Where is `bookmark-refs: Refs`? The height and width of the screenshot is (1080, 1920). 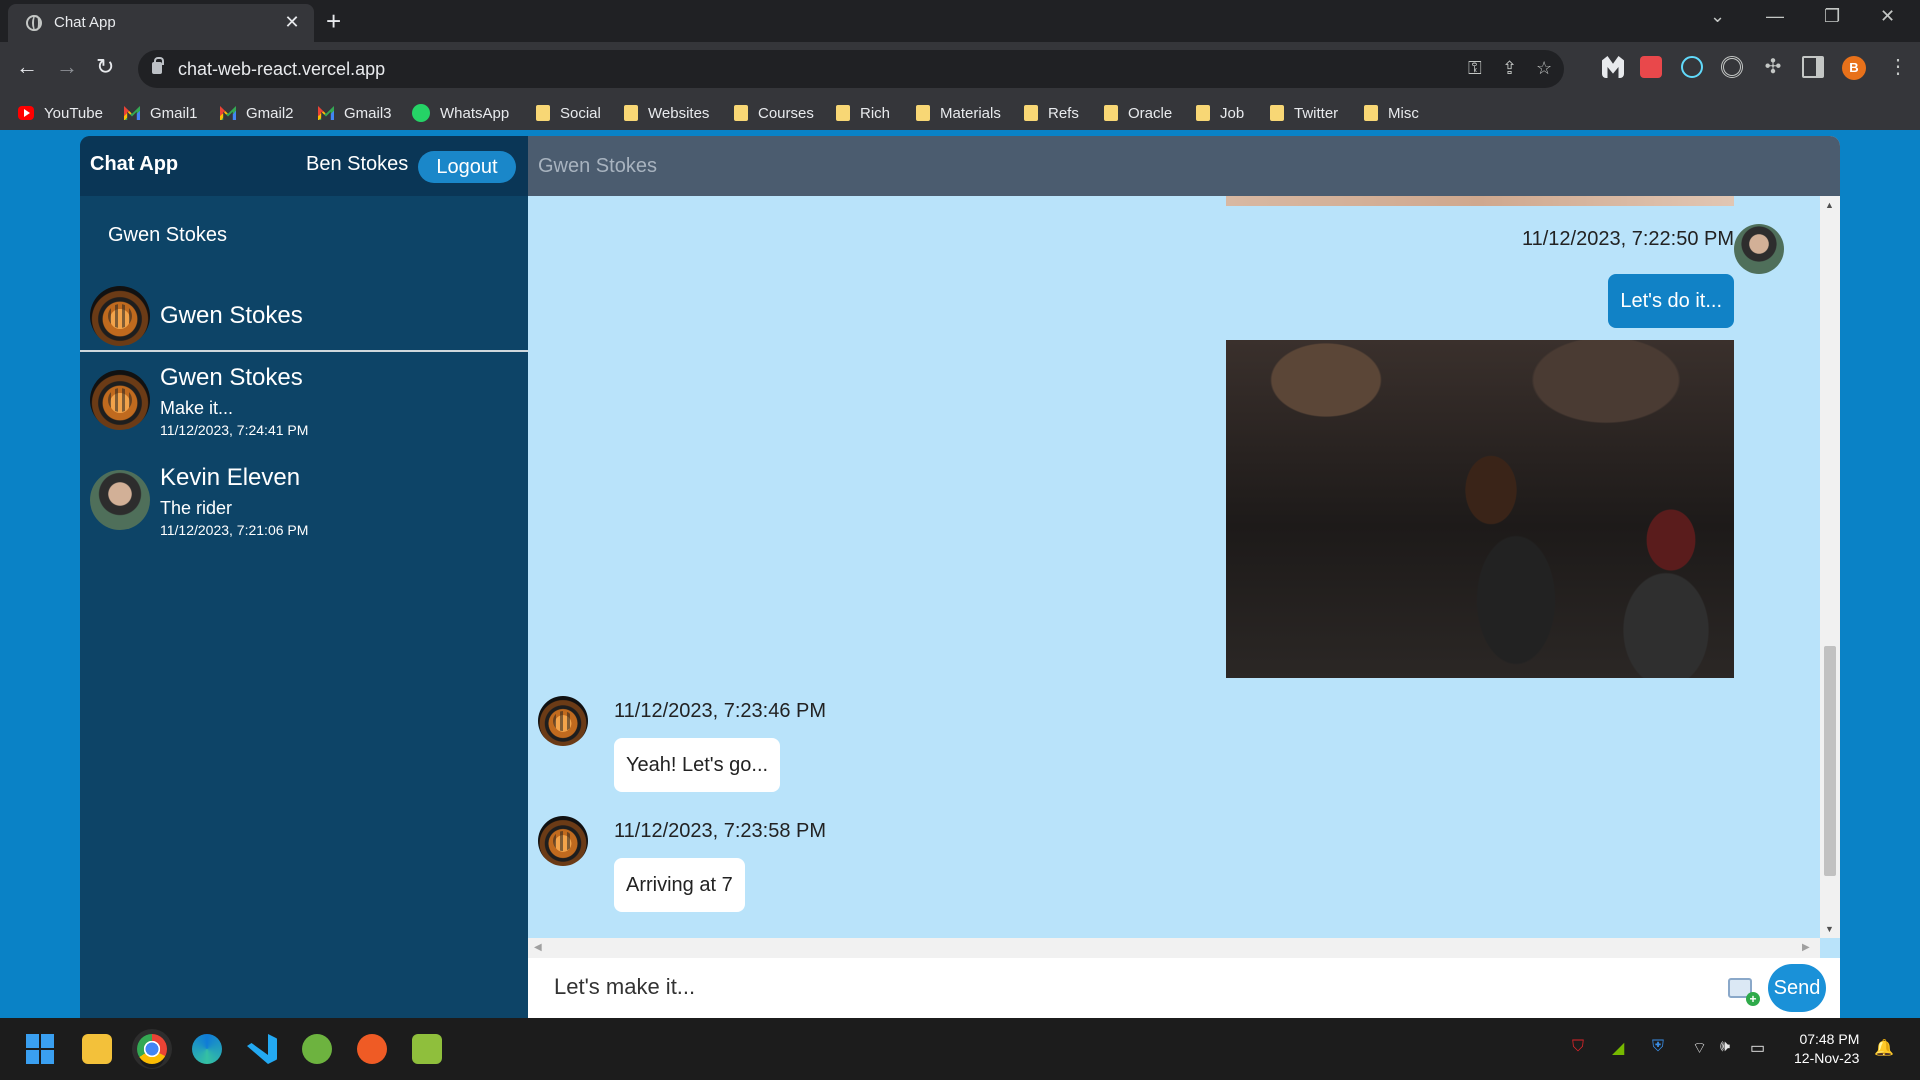
bookmark-refs: Refs is located at coordinates (1051, 113).